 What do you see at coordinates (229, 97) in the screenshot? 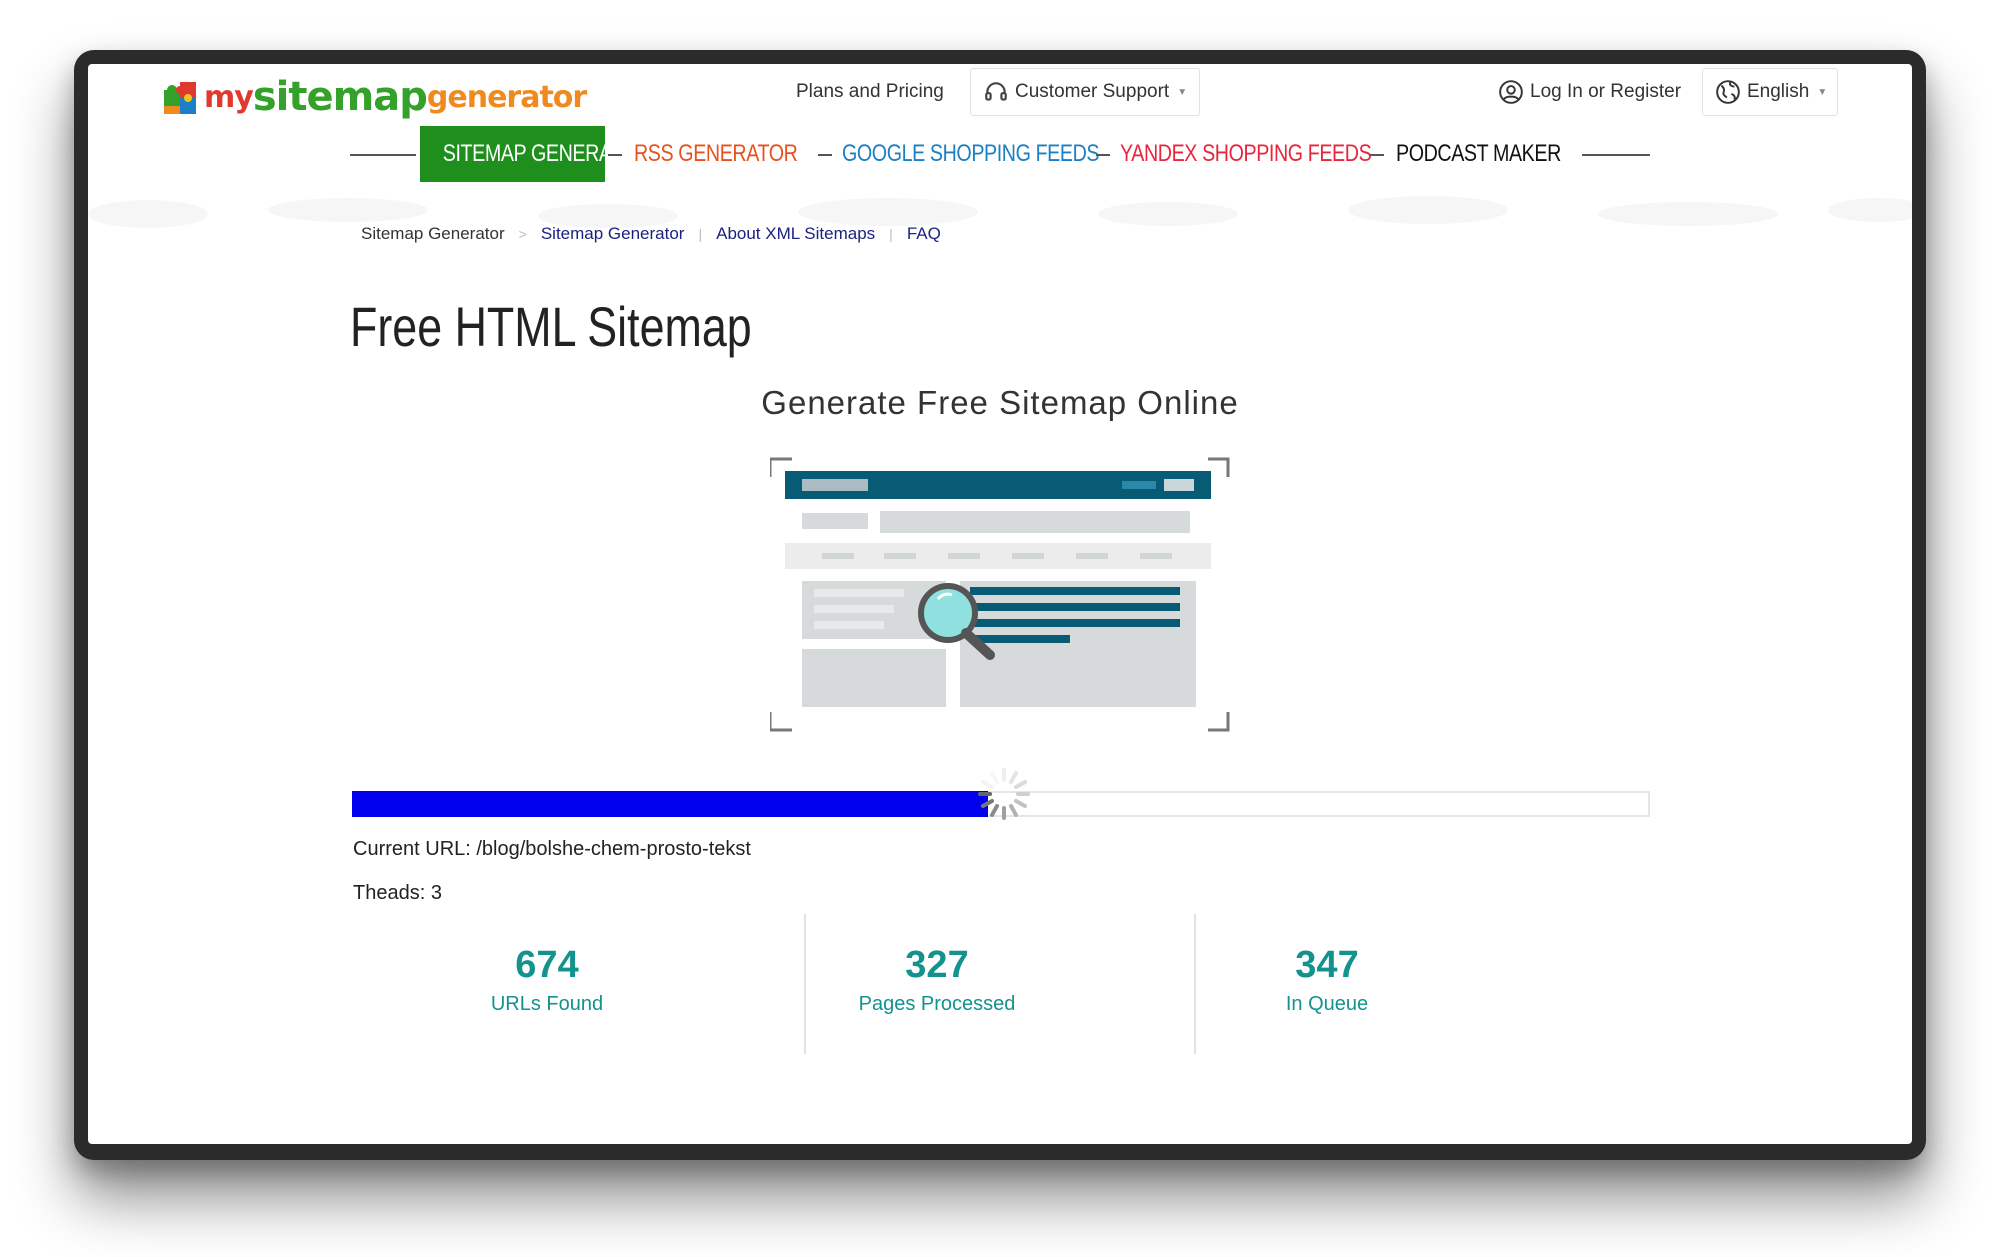
I see `logo-text-my: my` at bounding box center [229, 97].